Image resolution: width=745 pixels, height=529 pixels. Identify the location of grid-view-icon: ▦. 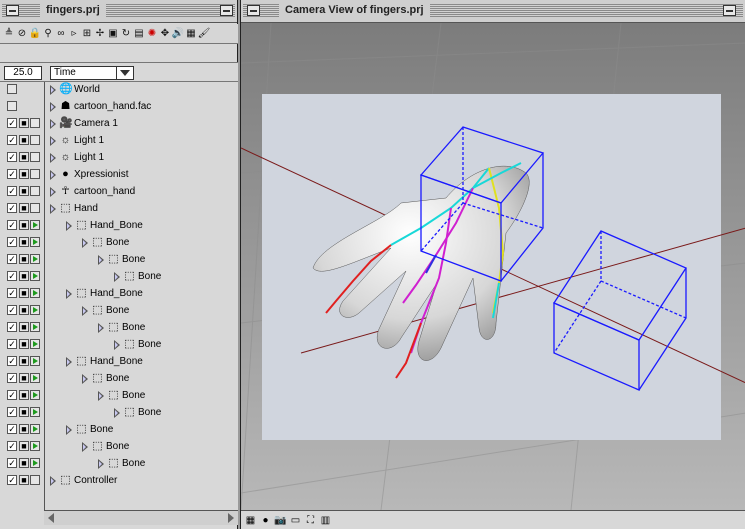
(250, 520).